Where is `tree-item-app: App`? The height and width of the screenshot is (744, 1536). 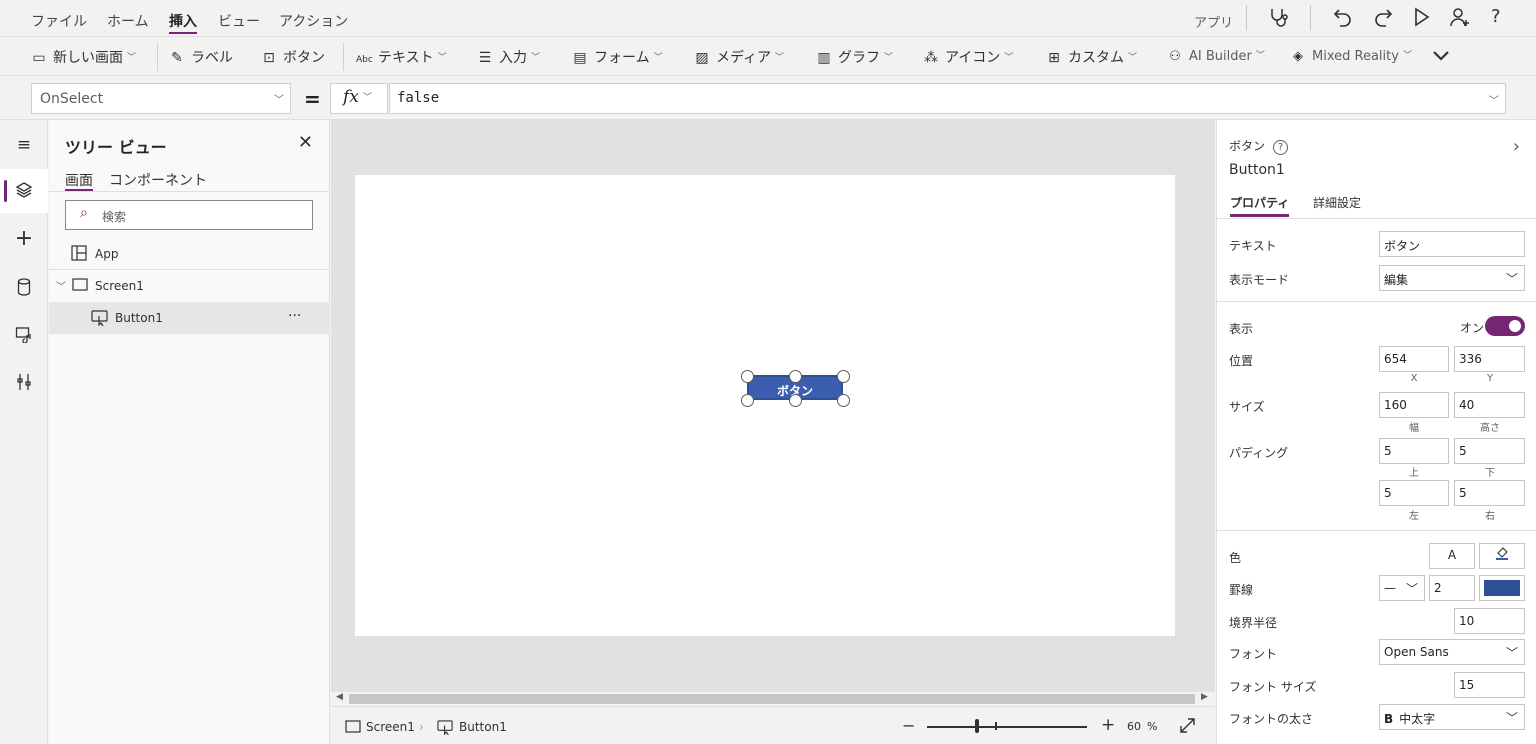
tree-item-app: App is located at coordinates (189, 254).